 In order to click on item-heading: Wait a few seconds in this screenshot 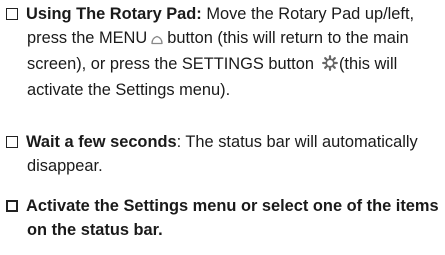, I will do `click(101, 142)`.